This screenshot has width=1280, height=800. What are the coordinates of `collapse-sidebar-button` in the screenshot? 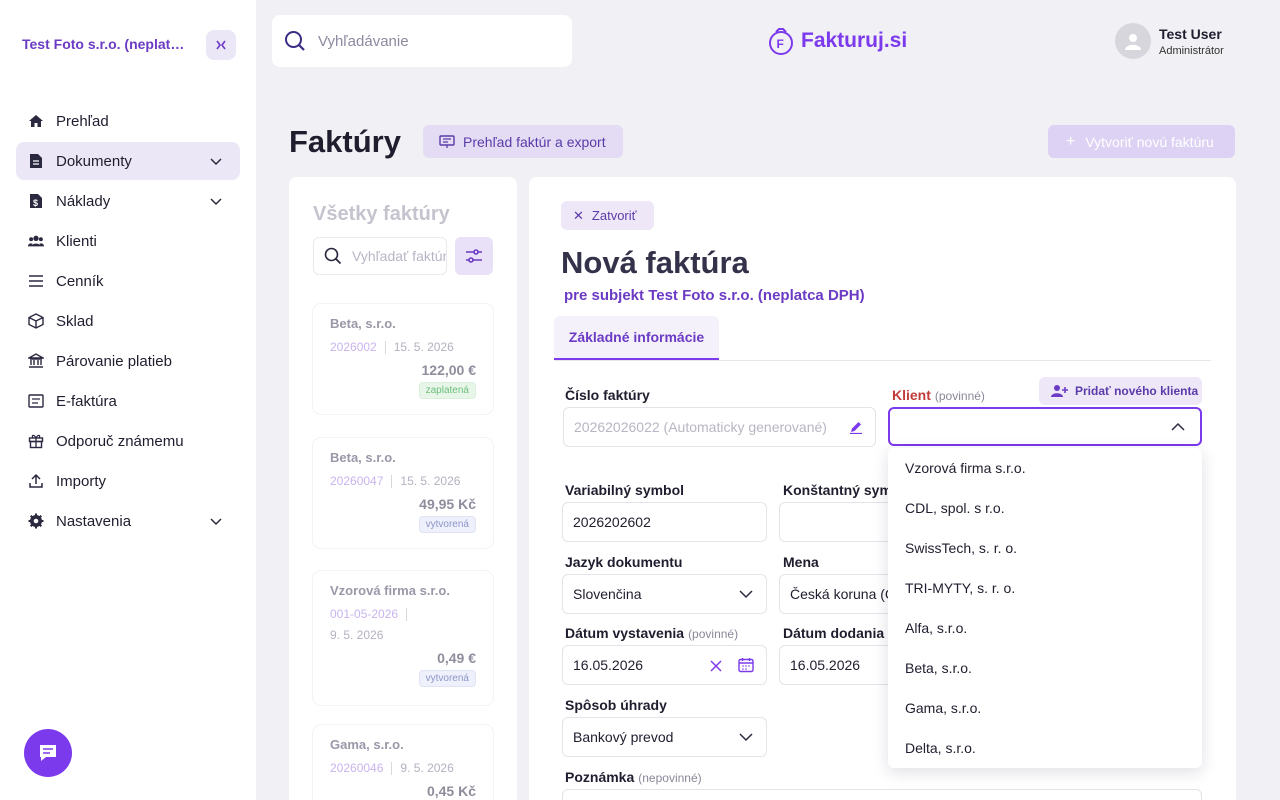 It's located at (221, 45).